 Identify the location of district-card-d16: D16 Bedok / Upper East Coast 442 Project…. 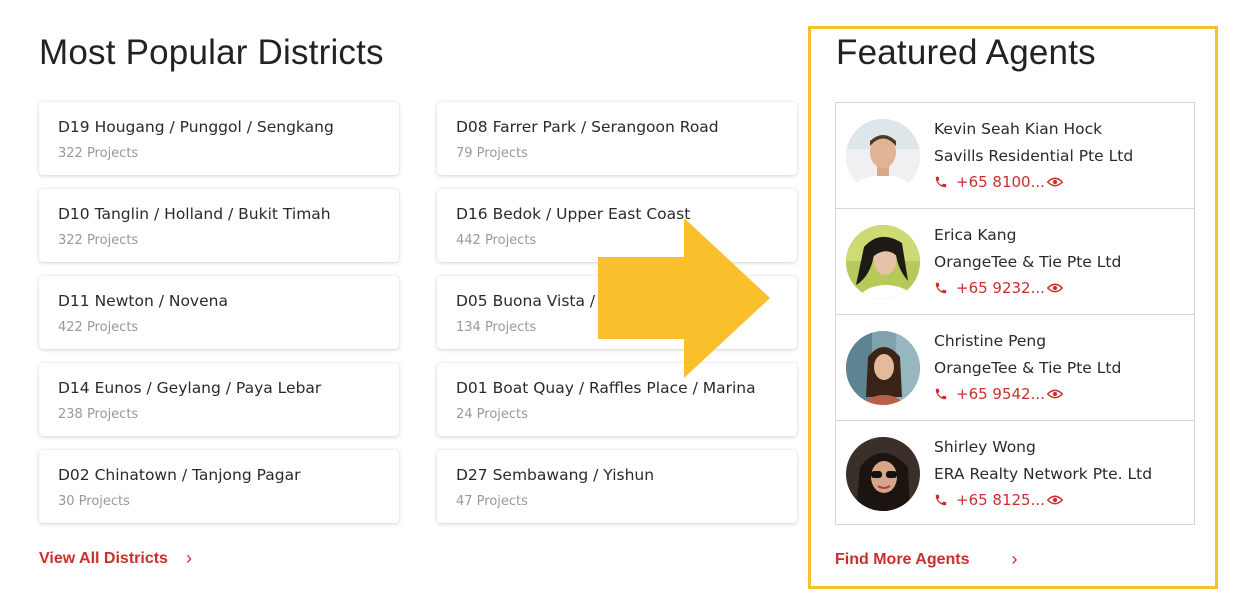
(617, 225).